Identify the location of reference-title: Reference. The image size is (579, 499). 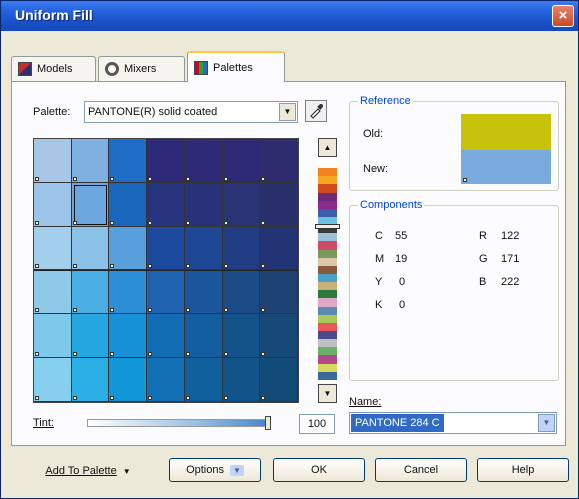
(385, 101).